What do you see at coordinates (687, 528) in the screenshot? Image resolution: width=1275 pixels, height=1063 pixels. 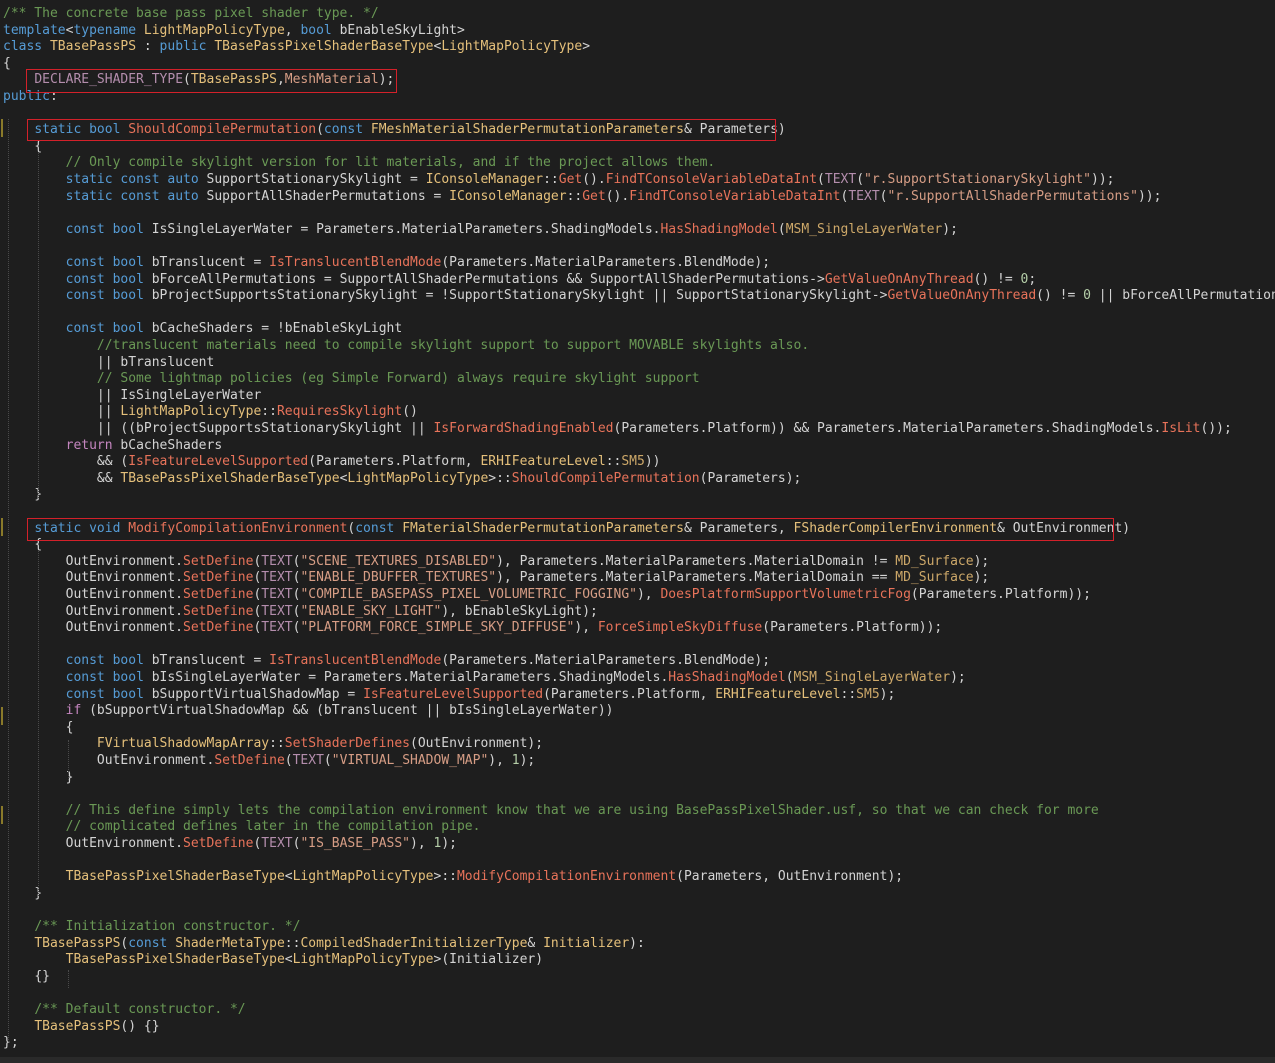 I see `punctuation-token: &` at bounding box center [687, 528].